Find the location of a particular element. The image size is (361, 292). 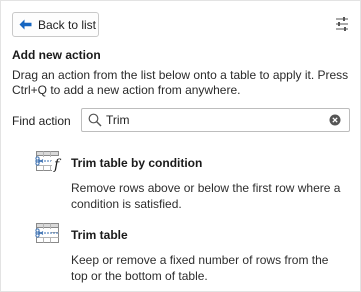

clear-search-icon is located at coordinates (335, 120).